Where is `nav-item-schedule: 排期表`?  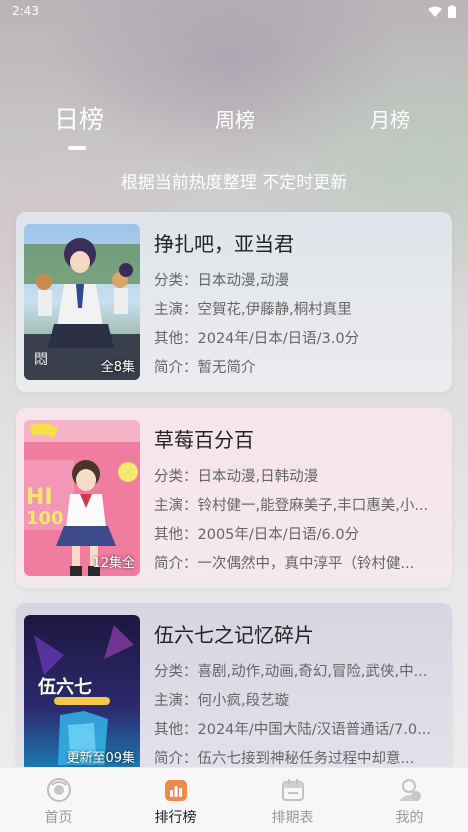 nav-item-schedule: 排期表 is located at coordinates (292, 800).